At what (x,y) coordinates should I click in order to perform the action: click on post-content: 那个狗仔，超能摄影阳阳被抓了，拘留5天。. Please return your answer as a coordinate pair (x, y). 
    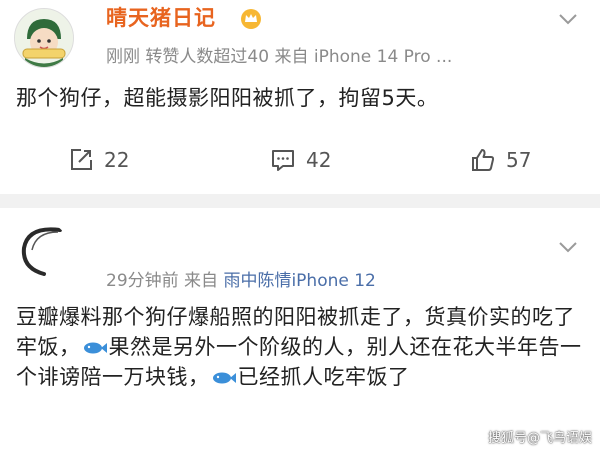
    Looking at the image, I should click on (227, 98).